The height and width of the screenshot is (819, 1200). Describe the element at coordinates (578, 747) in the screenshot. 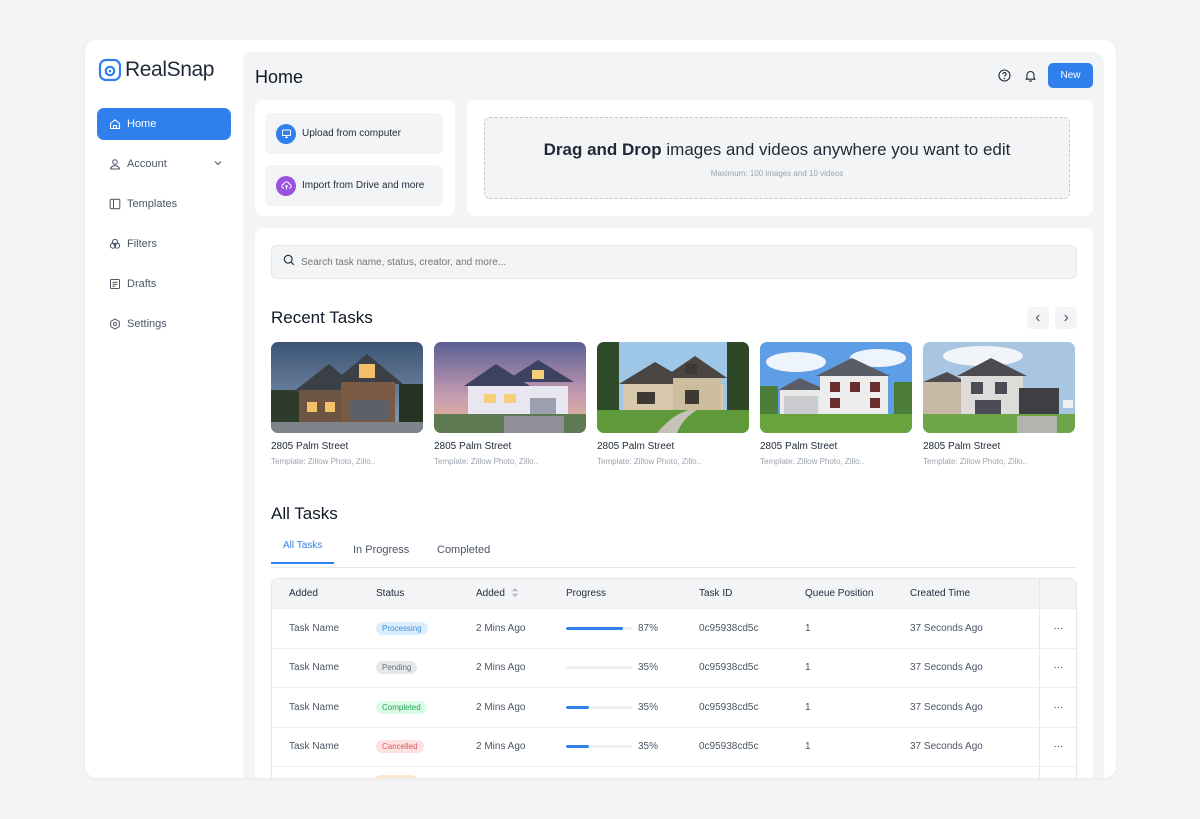

I see `progress-fill` at that location.